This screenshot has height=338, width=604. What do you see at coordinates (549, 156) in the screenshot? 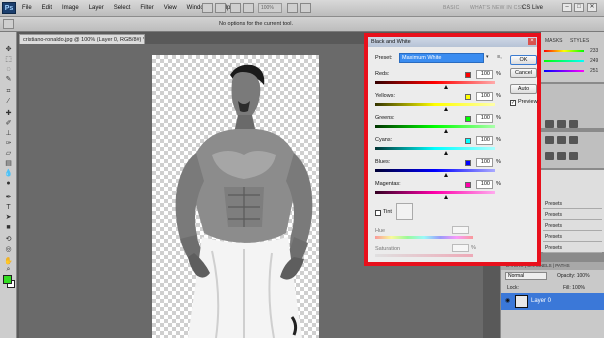
I see `invert-icon` at bounding box center [549, 156].